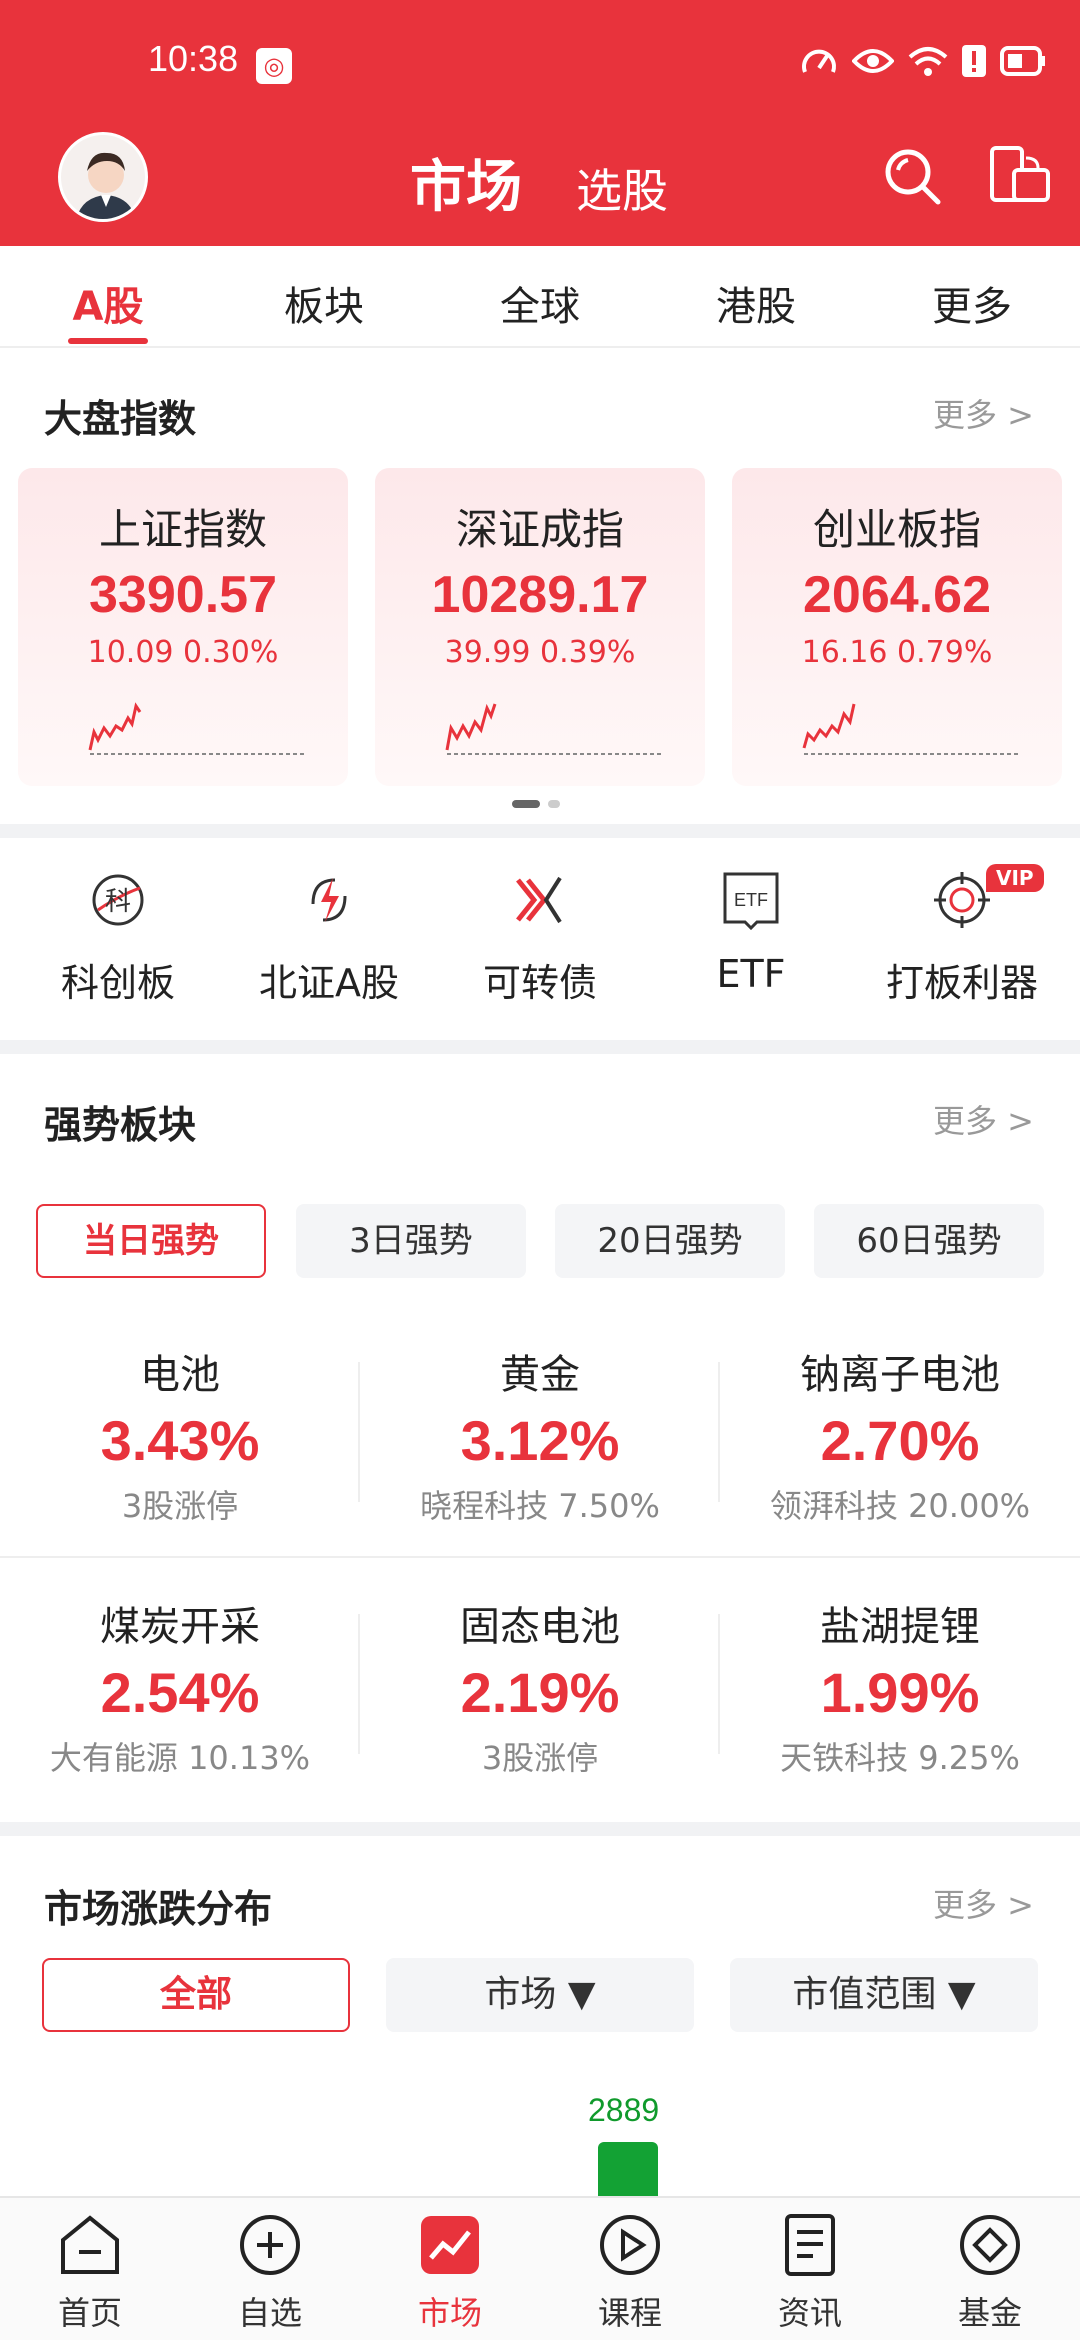 The image size is (1080, 2340). What do you see at coordinates (540, 938) in the screenshot?
I see `quick-entry-convertible-bond: 可转债` at bounding box center [540, 938].